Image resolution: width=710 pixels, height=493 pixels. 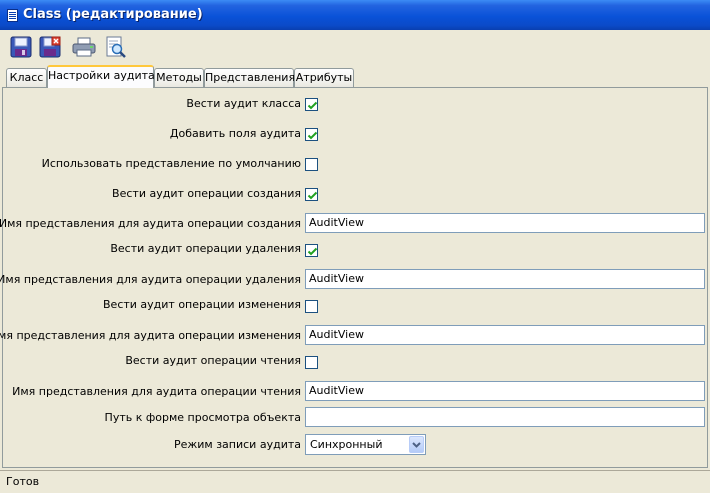 What do you see at coordinates (249, 77) in the screenshot?
I see `tab-views: Представления` at bounding box center [249, 77].